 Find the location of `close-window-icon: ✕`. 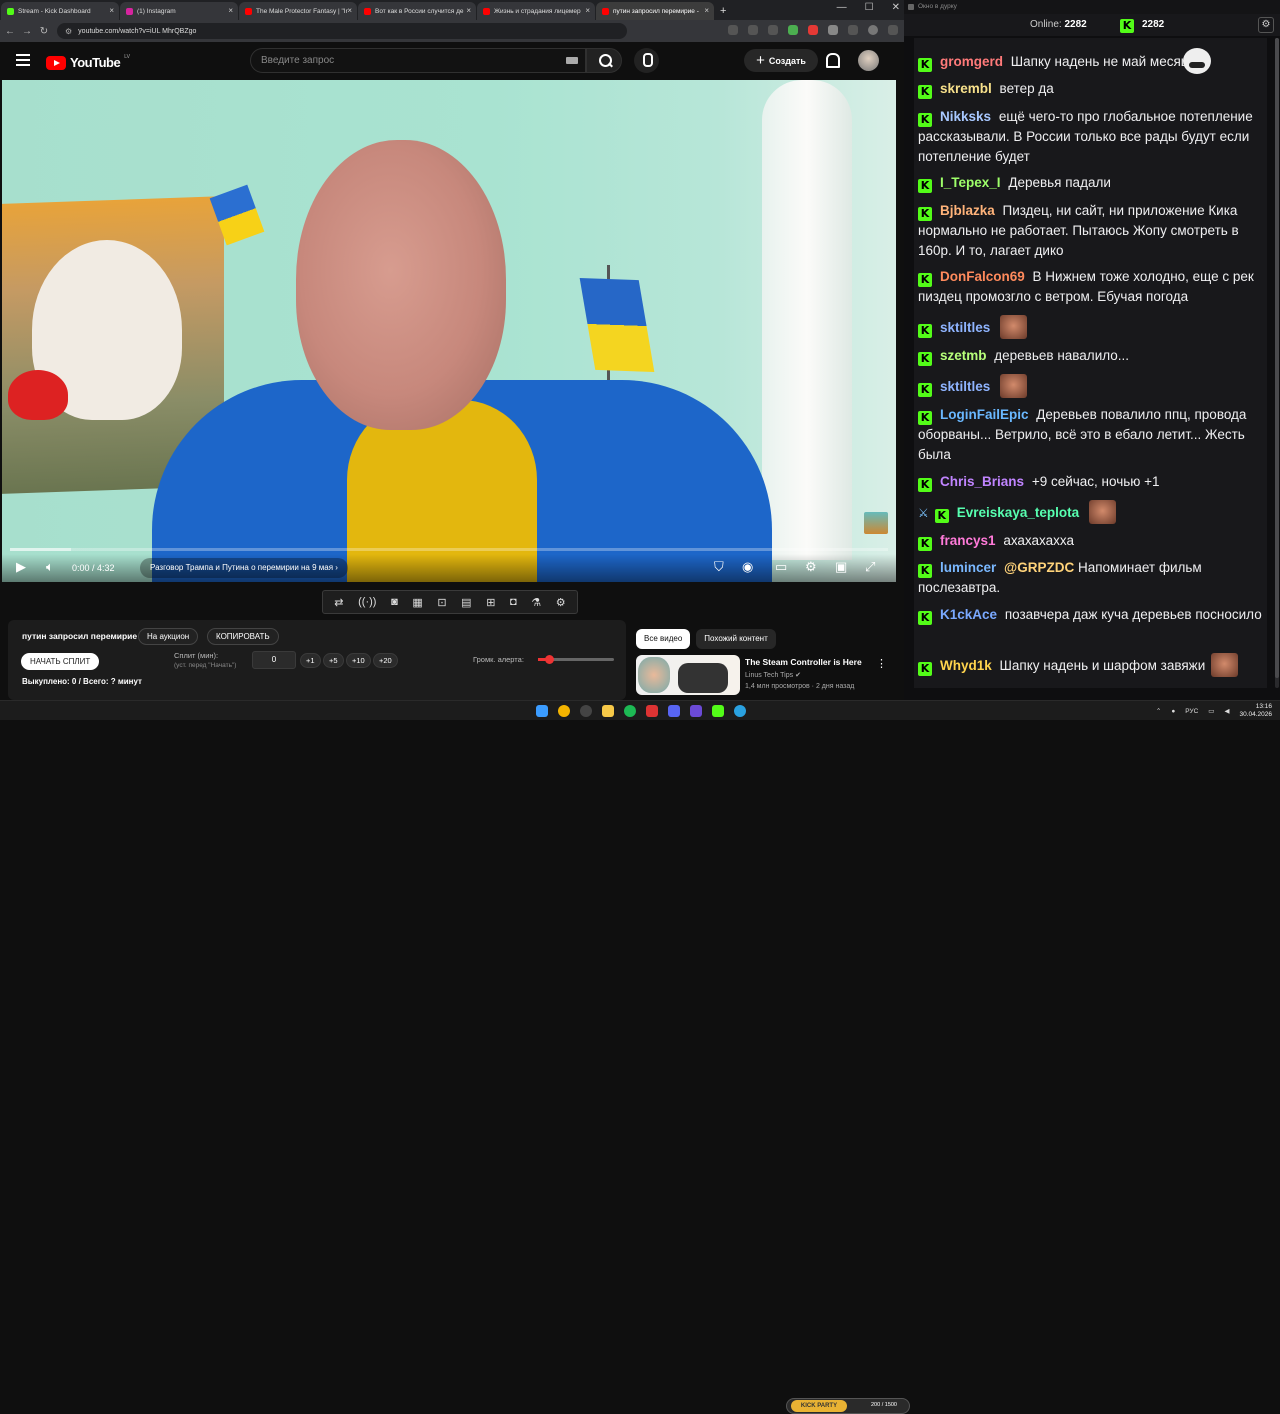

close-window-icon: ✕ is located at coordinates (896, 7).